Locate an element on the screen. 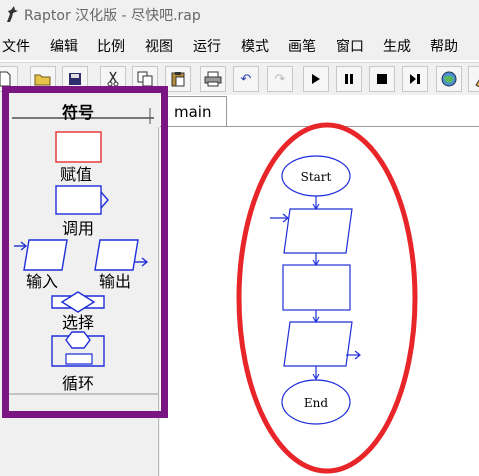  assignment-block is located at coordinates (316, 287).